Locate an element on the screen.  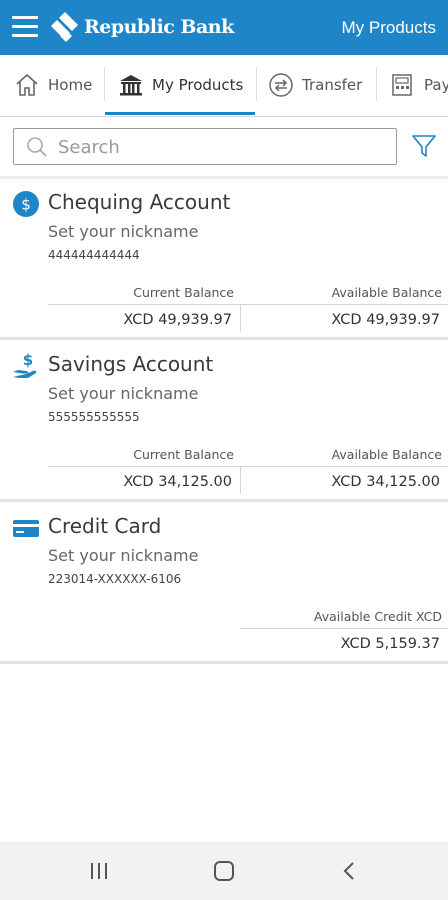
filter-icon is located at coordinates (424, 146).